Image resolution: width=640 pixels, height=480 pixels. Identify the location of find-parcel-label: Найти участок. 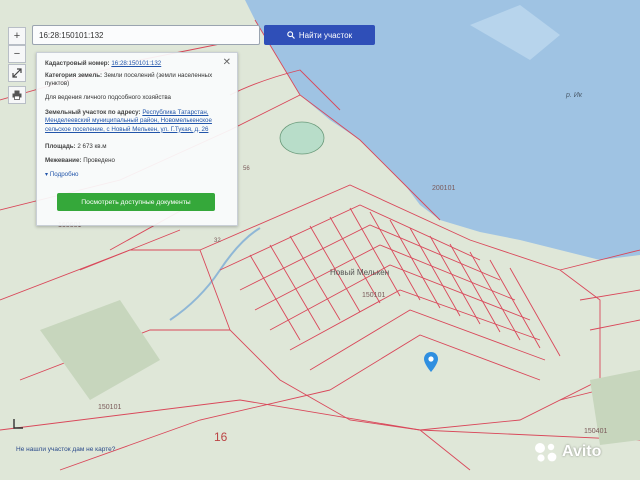
(325, 35).